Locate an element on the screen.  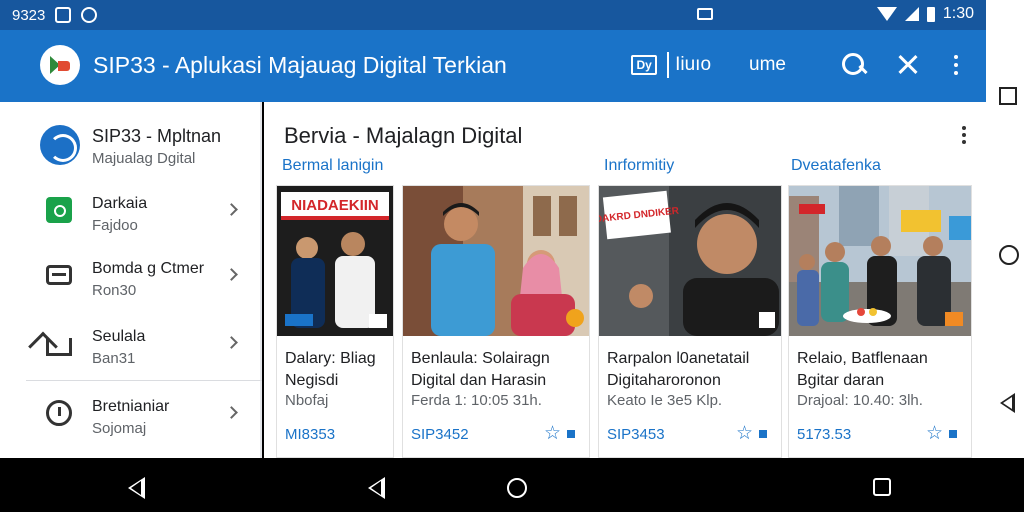
home-icon is located at coordinates (59, 347).